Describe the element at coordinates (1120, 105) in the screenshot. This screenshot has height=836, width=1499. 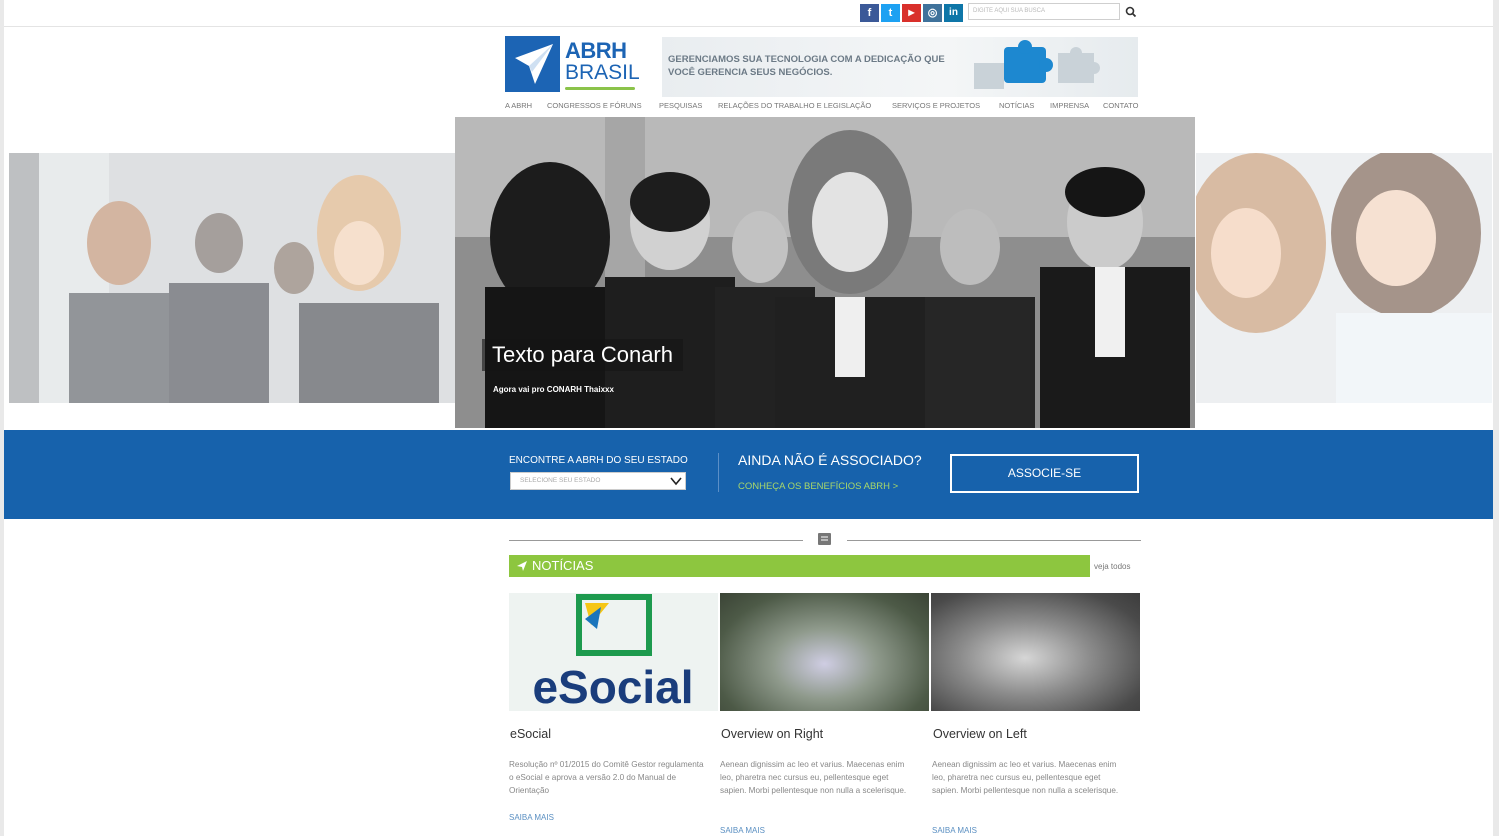
I see `nav-item-contato: CONTATO` at that location.